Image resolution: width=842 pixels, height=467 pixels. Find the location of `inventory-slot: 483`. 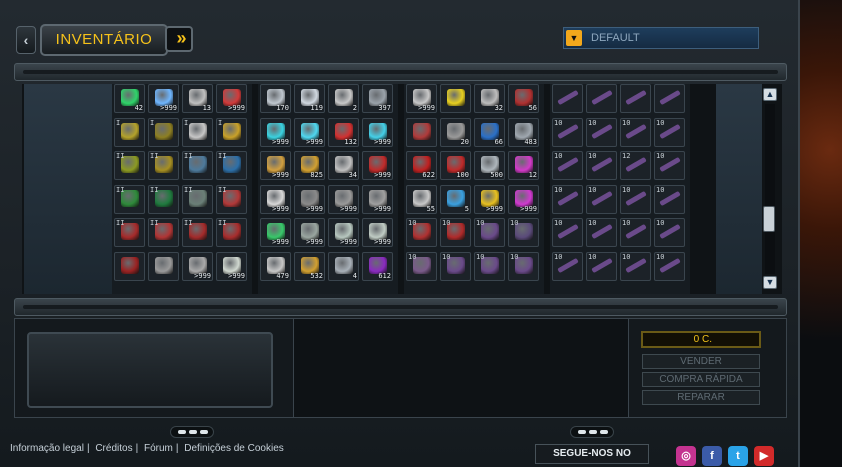

inventory-slot: 483 is located at coordinates (523, 132).